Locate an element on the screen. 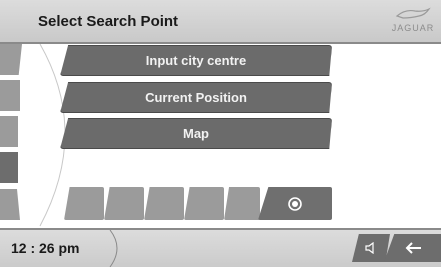 This screenshot has width=441, height=267. bottom-slot-selected is located at coordinates (295, 203).